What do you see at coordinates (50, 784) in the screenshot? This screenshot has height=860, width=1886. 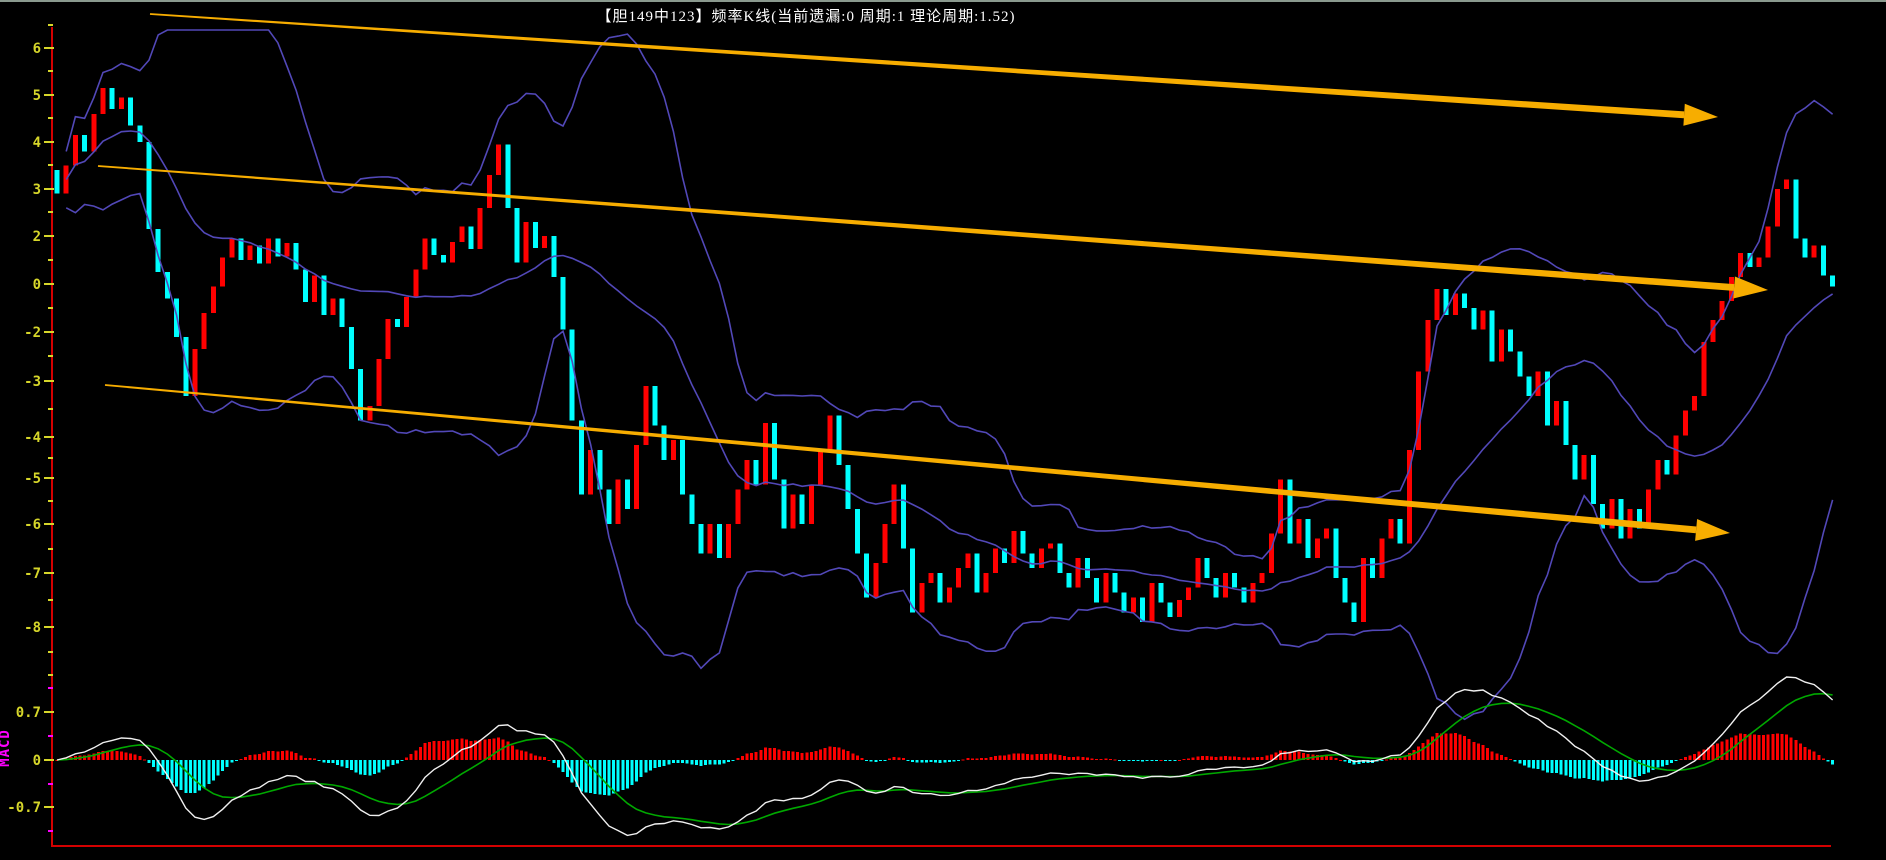 I see `macd-axis-minor-tick` at bounding box center [50, 784].